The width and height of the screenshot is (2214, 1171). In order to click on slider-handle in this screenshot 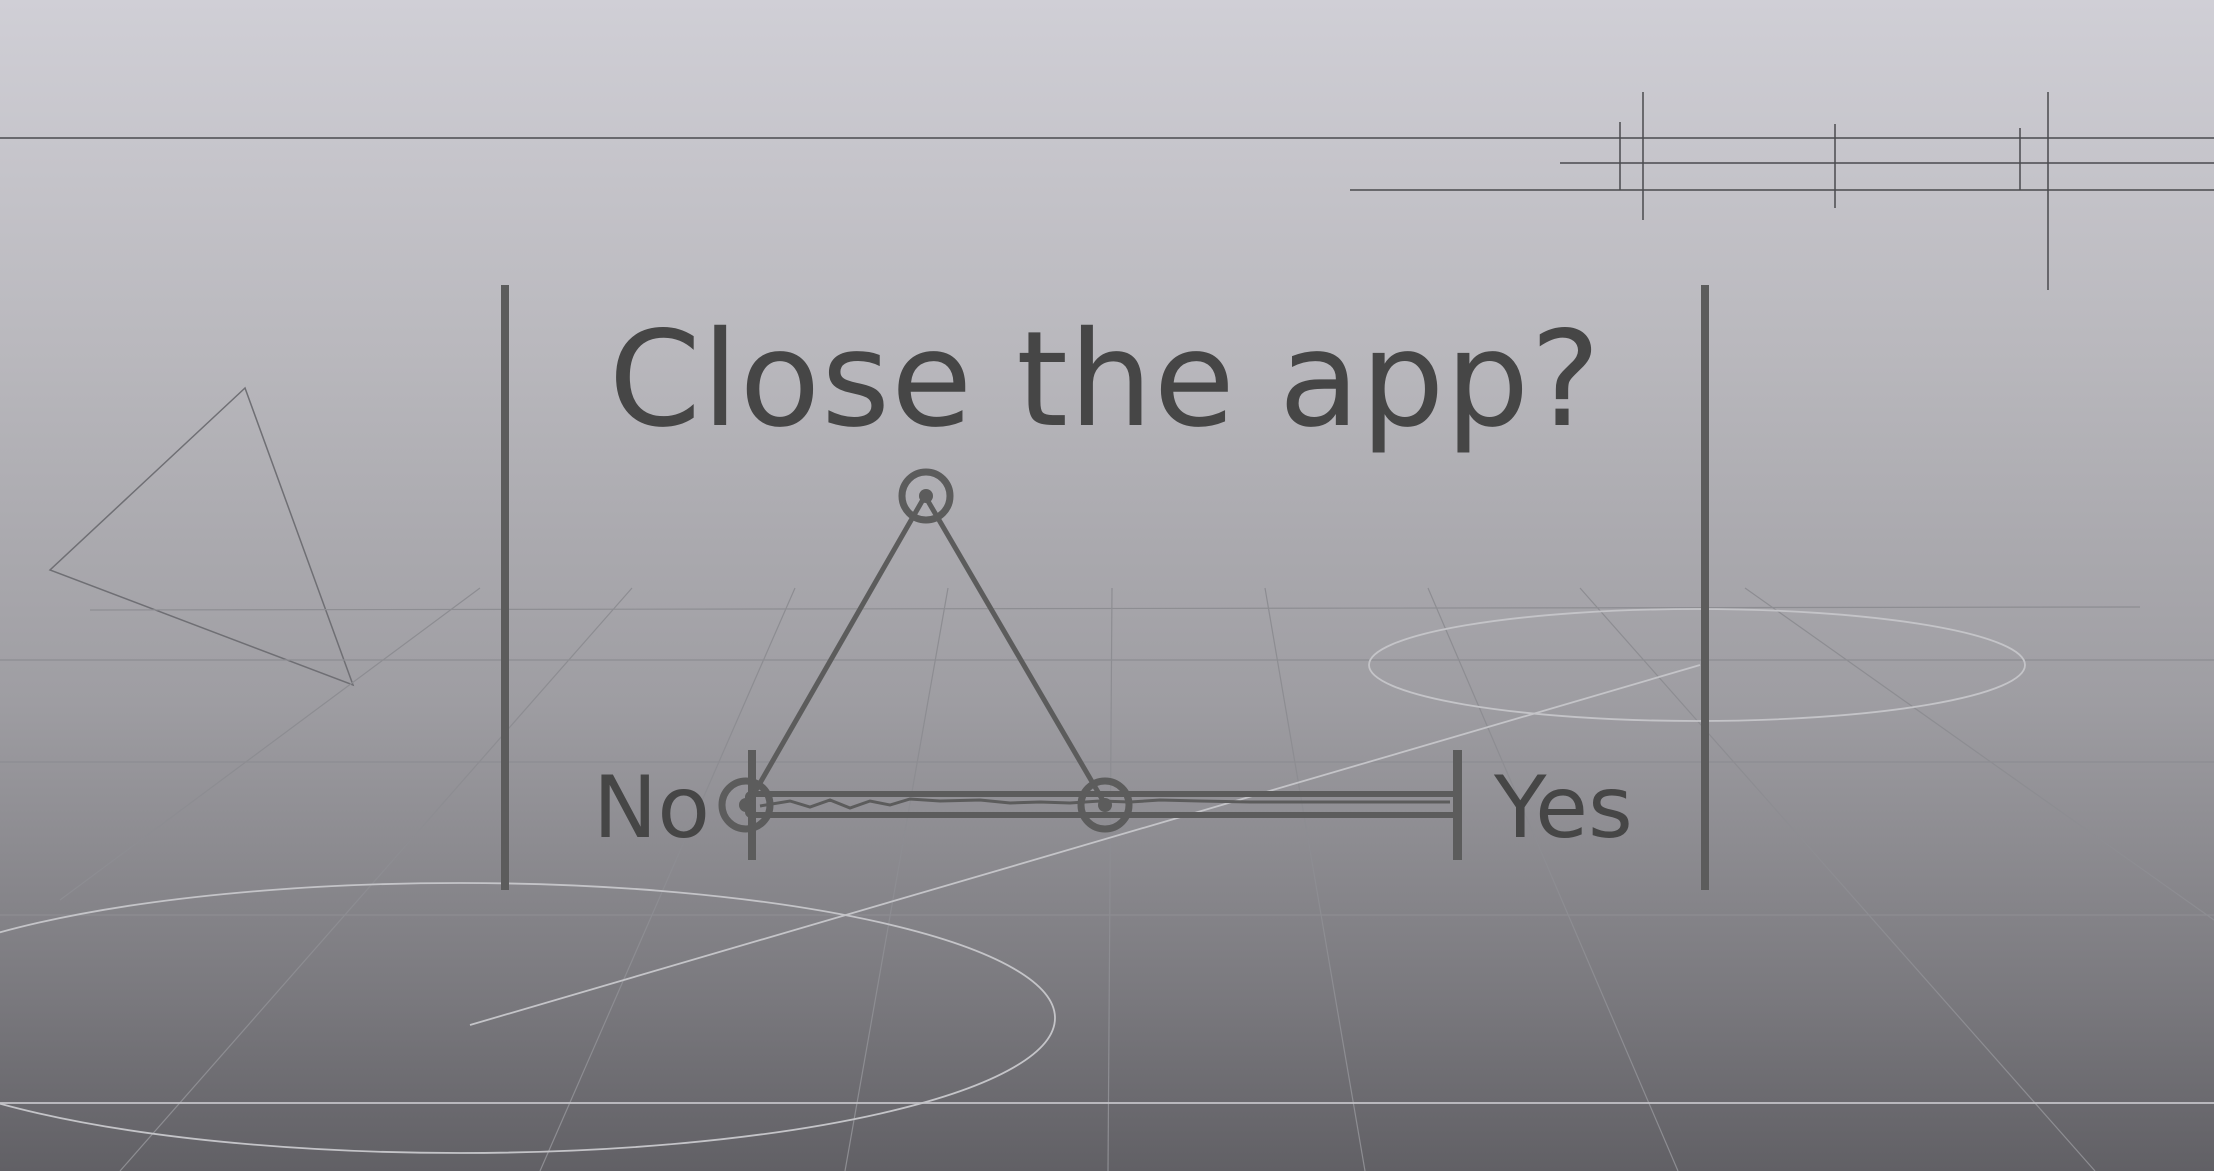, I will do `click(1105, 805)`.